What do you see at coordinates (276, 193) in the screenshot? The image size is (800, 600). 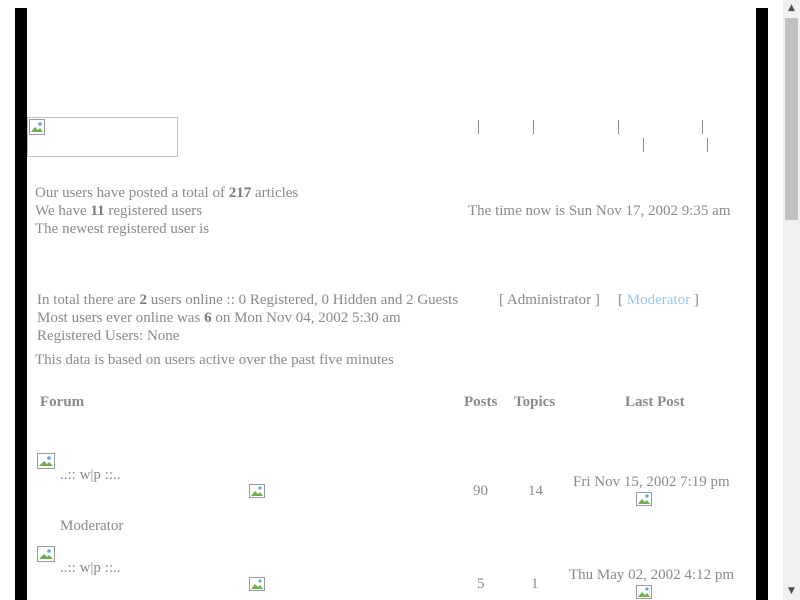 I see `posts-total-suffix: articles` at bounding box center [276, 193].